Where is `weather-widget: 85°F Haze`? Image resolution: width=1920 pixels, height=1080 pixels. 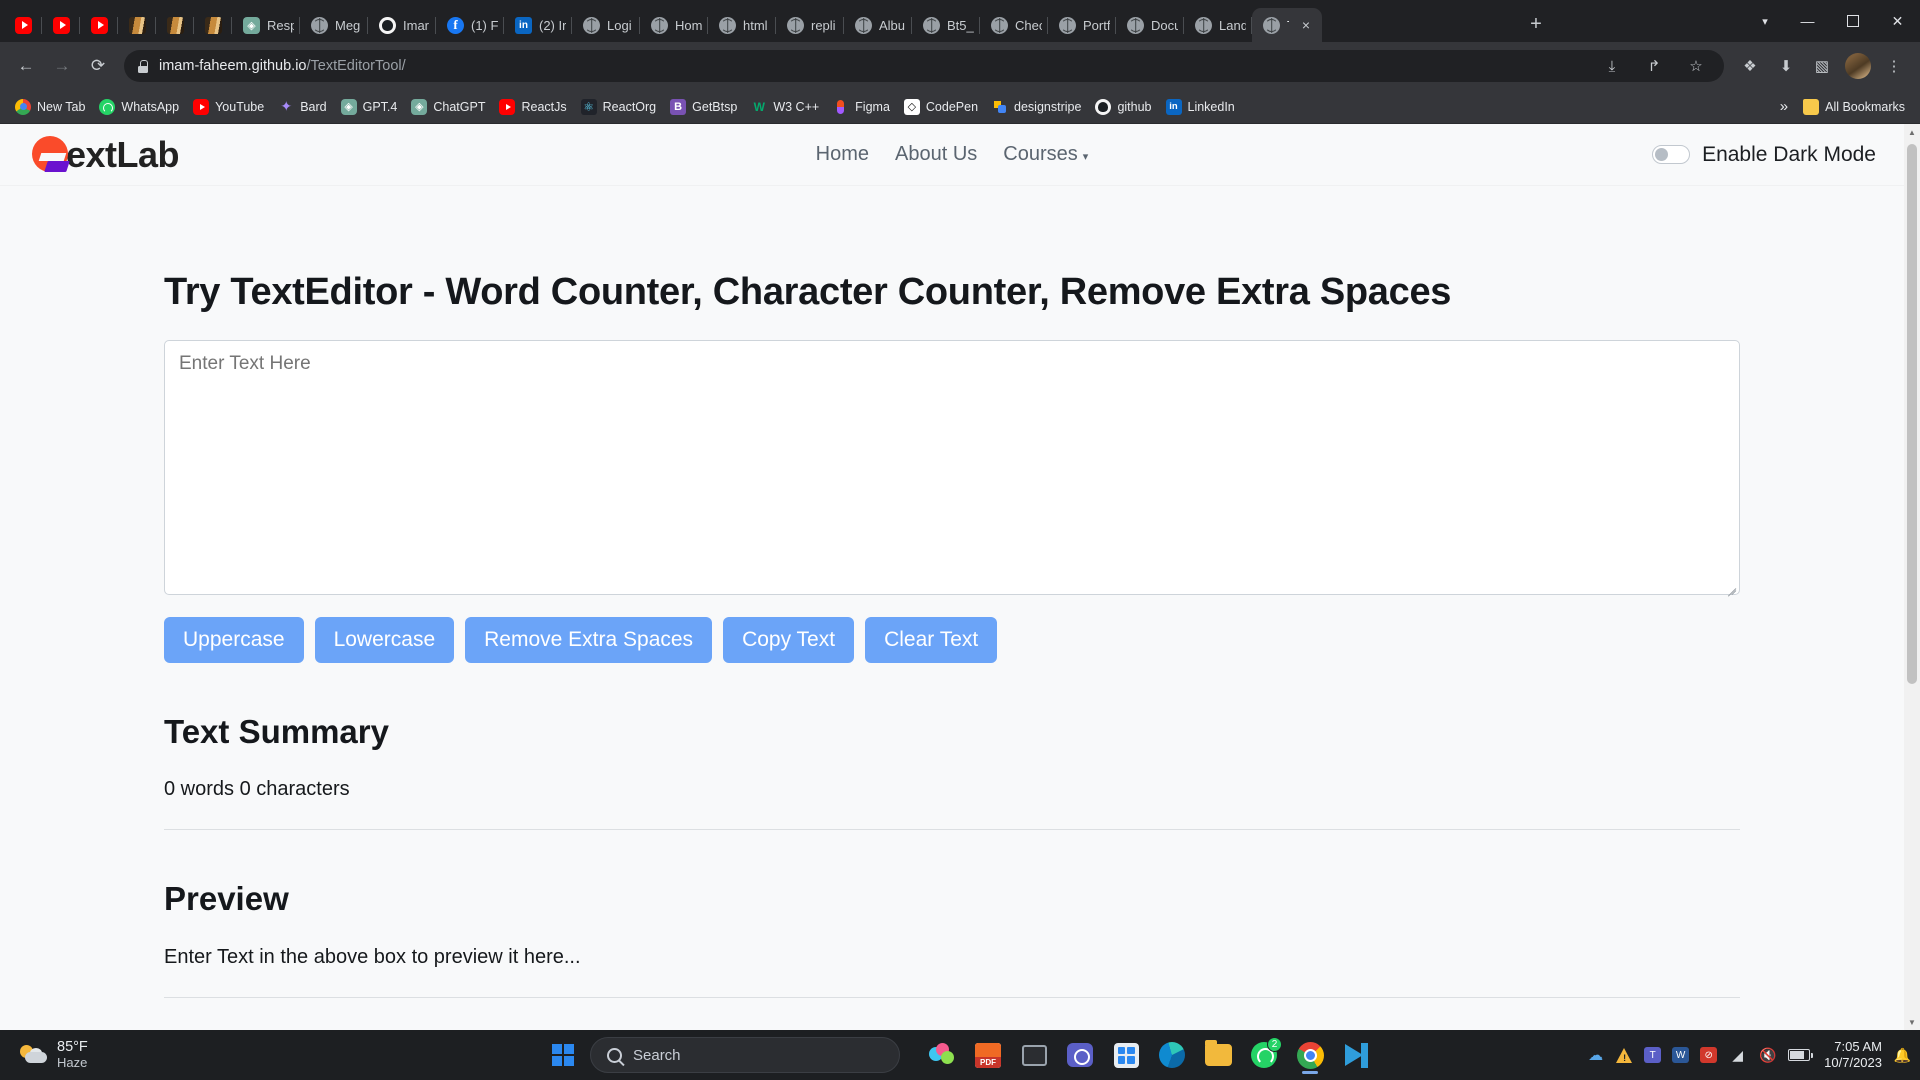
weather-widget: 85°F Haze is located at coordinates (133, 1055).